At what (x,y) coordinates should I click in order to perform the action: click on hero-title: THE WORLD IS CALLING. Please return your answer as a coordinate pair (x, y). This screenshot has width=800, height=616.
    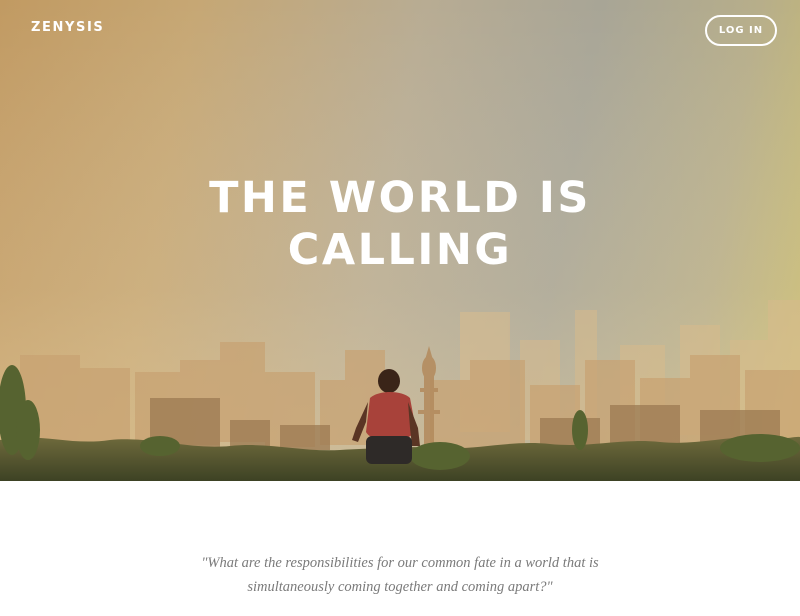
    Looking at the image, I should click on (400, 224).